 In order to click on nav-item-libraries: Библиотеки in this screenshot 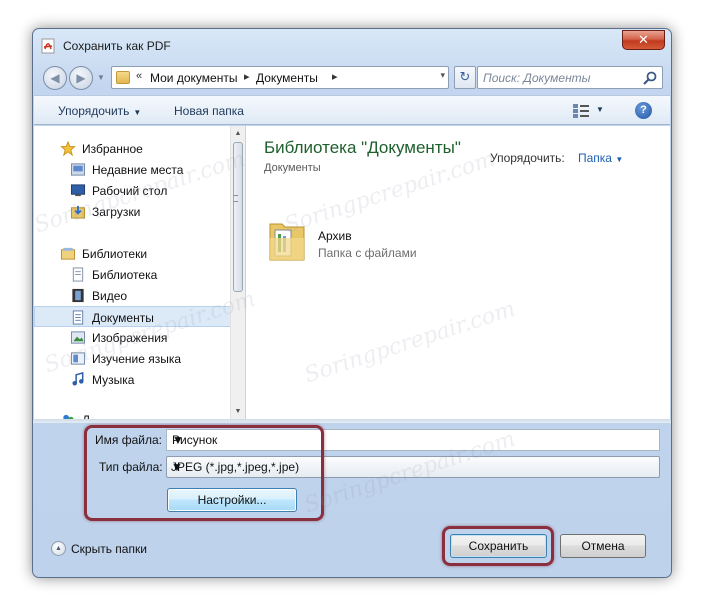, I will do `click(132, 253)`.